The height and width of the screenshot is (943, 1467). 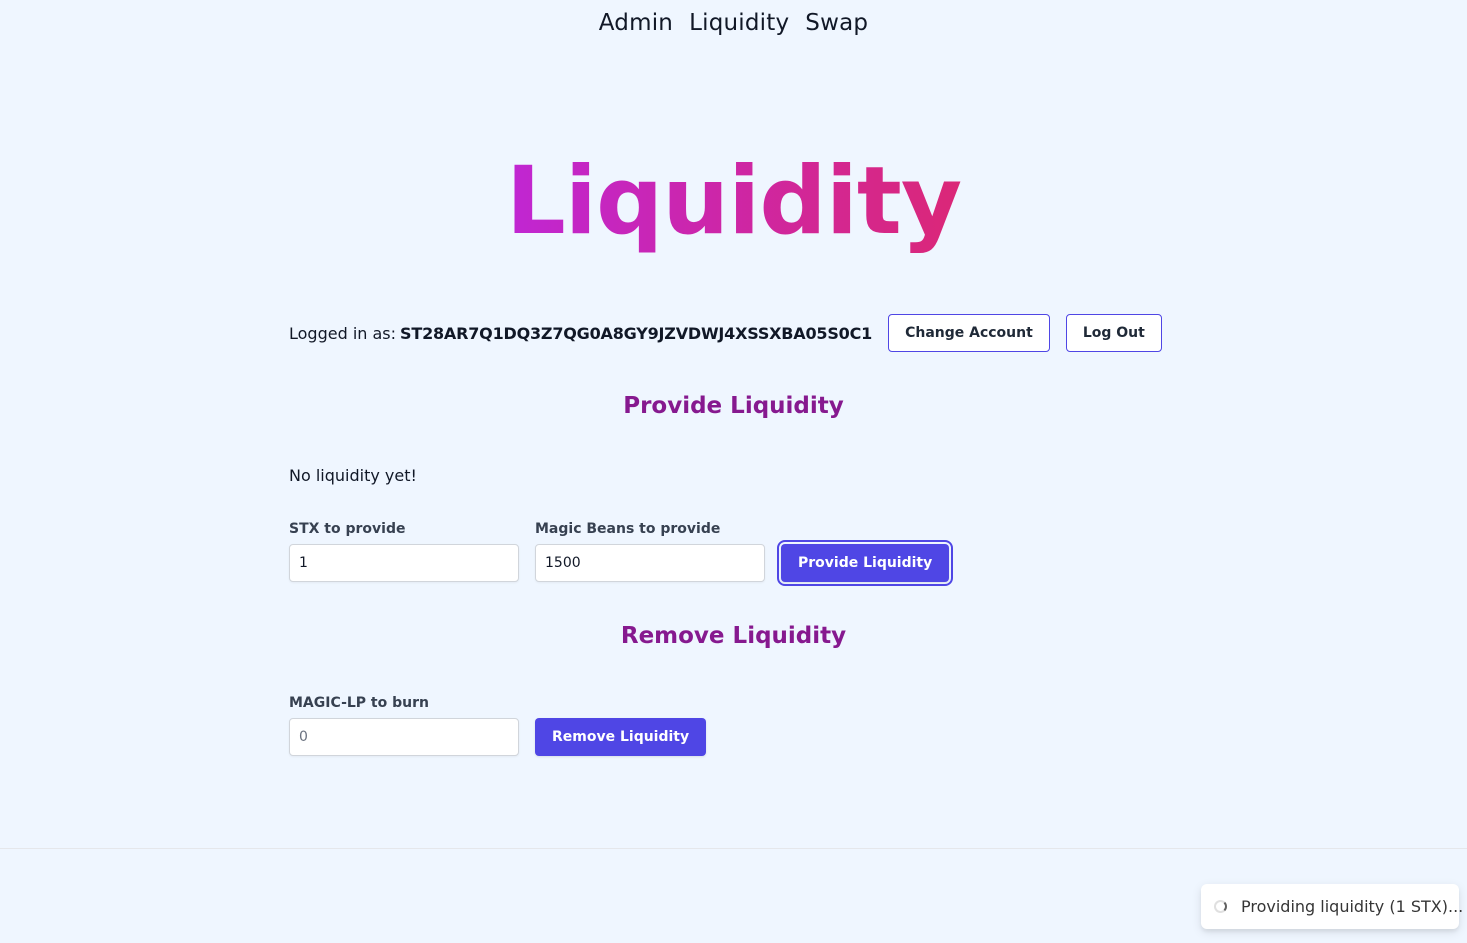 I want to click on logged-in-label: Logged in as:, so click(x=343, y=333).